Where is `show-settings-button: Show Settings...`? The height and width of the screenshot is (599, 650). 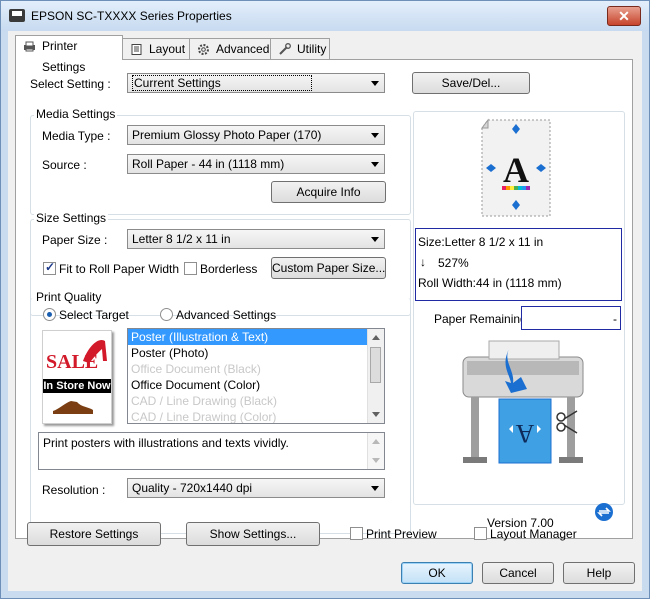
show-settings-button: Show Settings... is located at coordinates (253, 534).